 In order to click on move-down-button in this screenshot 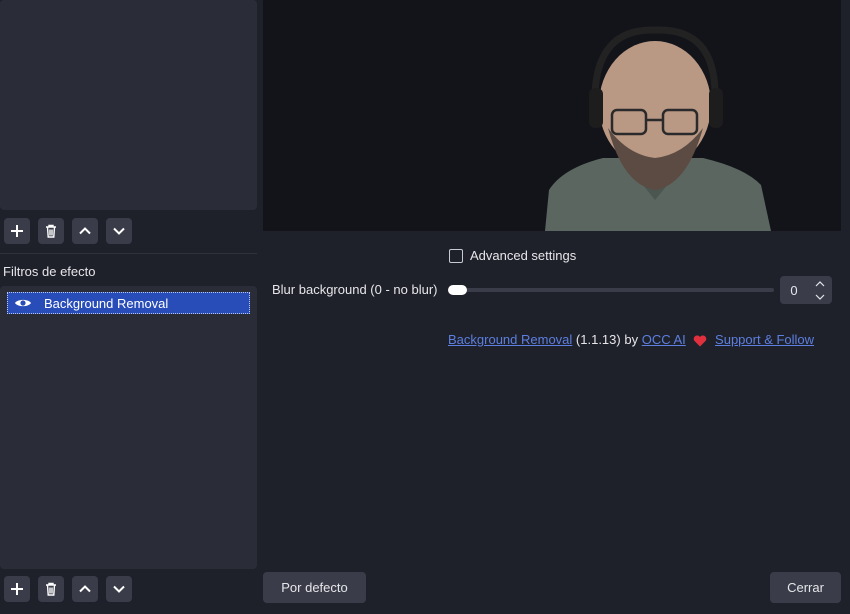, I will do `click(119, 589)`.